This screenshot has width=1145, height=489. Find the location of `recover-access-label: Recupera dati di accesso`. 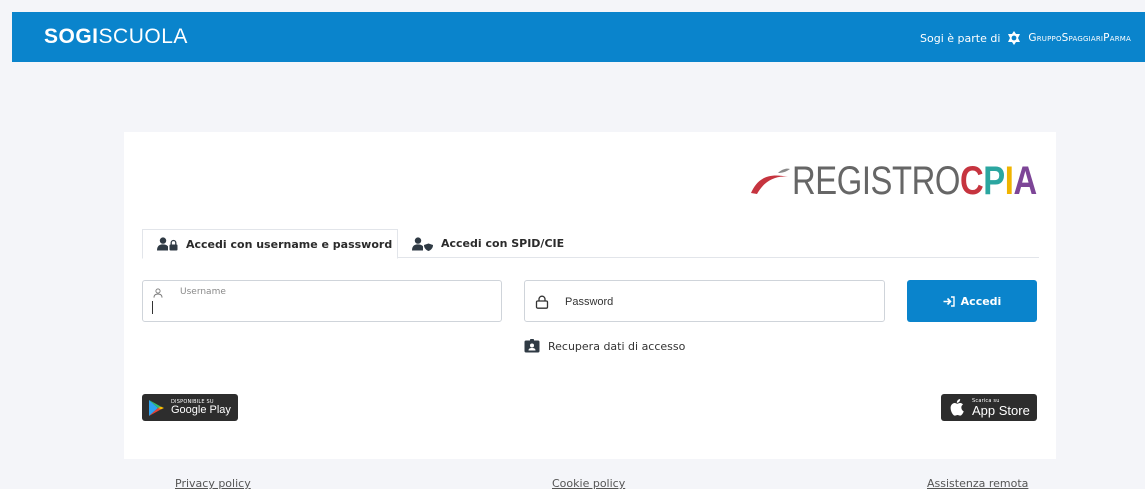

recover-access-label: Recupera dati di accesso is located at coordinates (617, 346).